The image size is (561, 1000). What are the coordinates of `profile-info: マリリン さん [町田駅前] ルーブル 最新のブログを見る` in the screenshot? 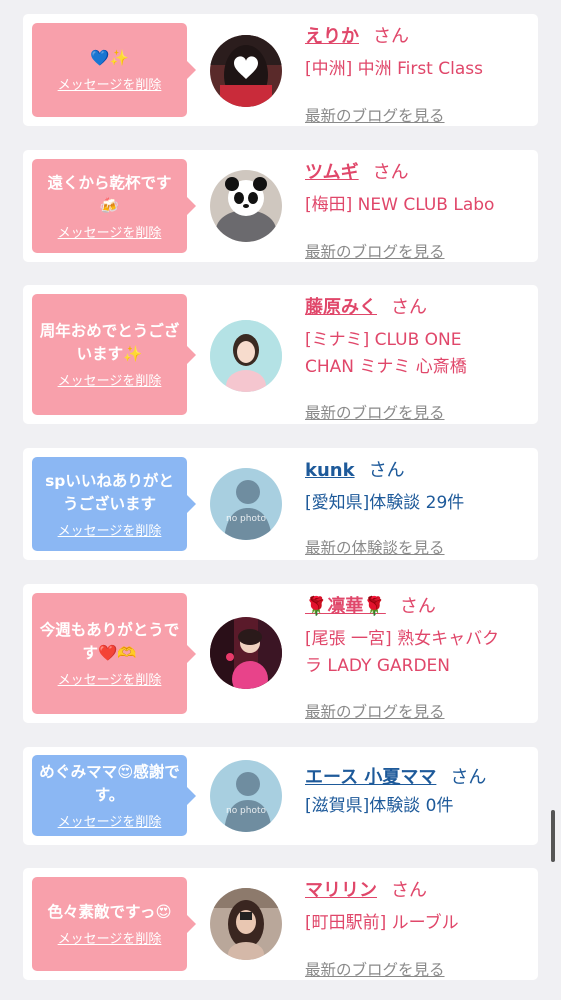 It's located at (419, 928).